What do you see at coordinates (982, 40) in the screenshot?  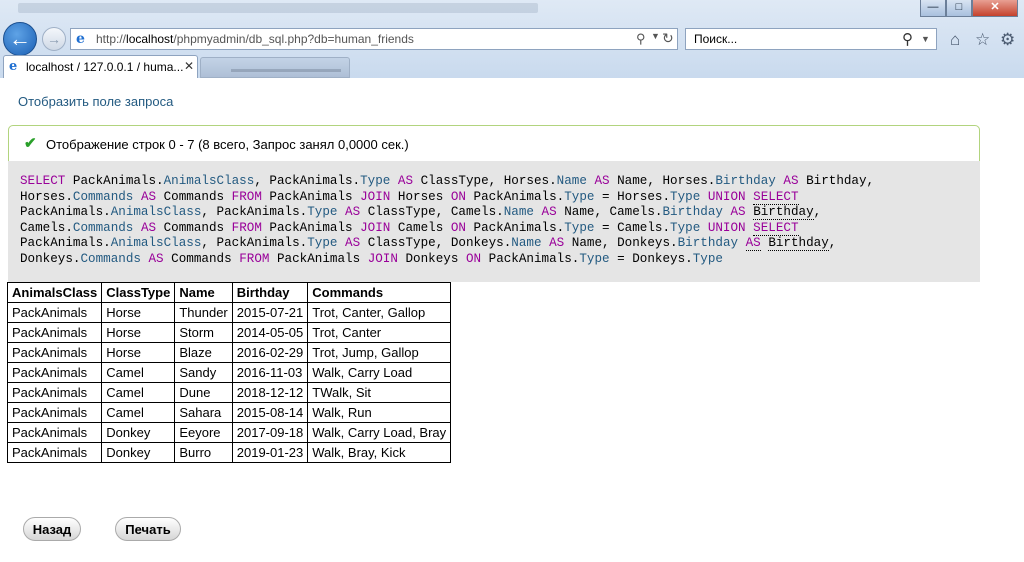 I see `star-icon: ☆` at bounding box center [982, 40].